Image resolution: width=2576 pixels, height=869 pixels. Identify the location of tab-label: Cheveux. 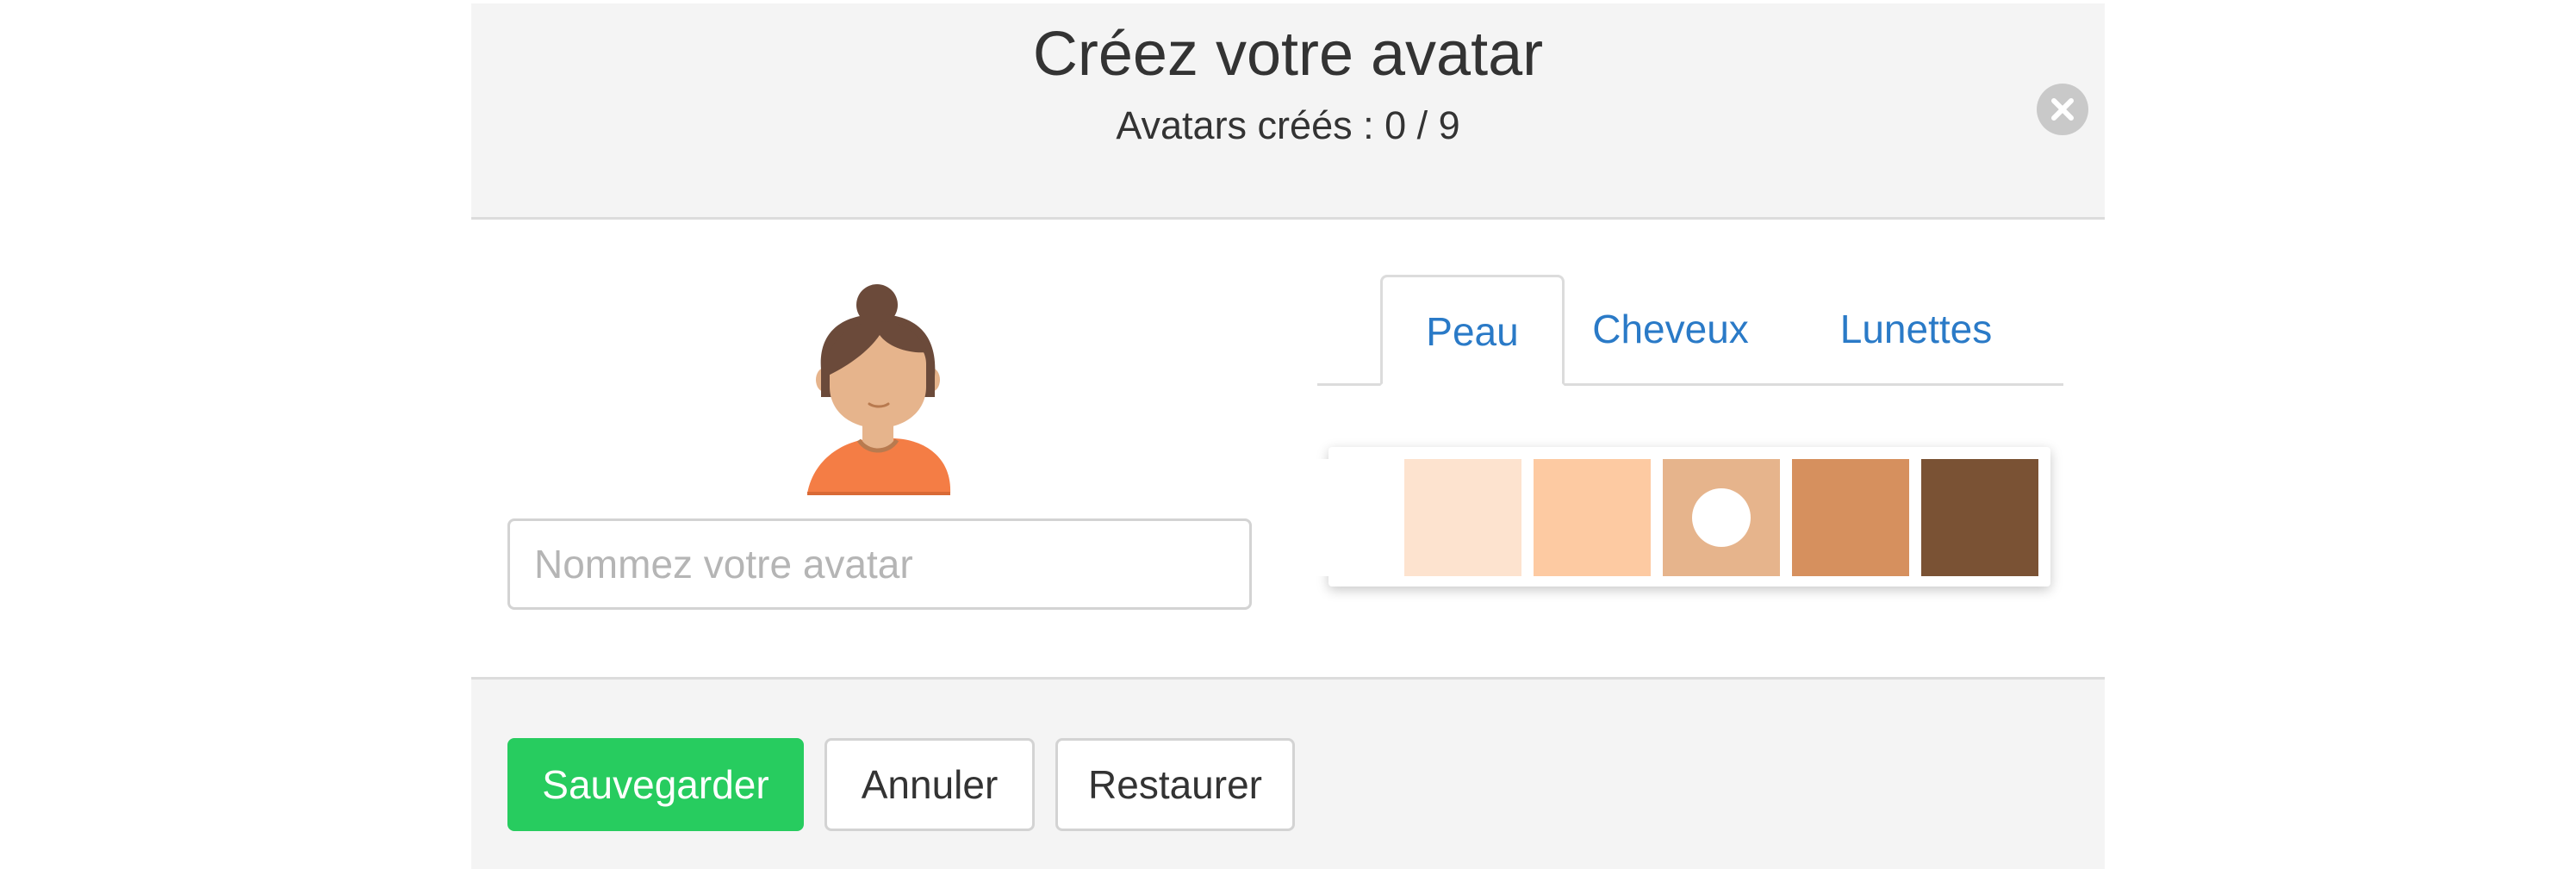
(1671, 329).